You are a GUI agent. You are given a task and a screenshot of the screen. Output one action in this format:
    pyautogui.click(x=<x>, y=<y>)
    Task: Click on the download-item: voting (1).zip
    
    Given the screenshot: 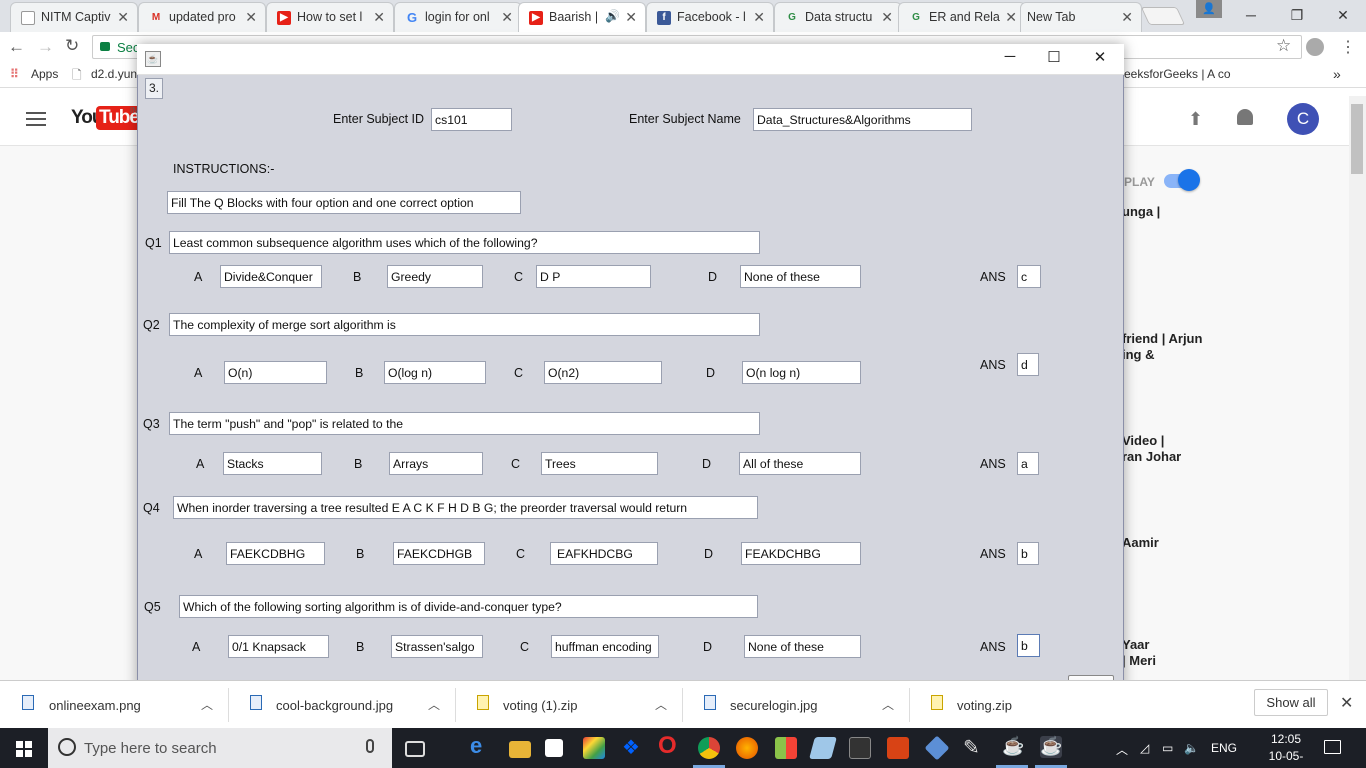 What is the action you would take?
    pyautogui.click(x=540, y=705)
    